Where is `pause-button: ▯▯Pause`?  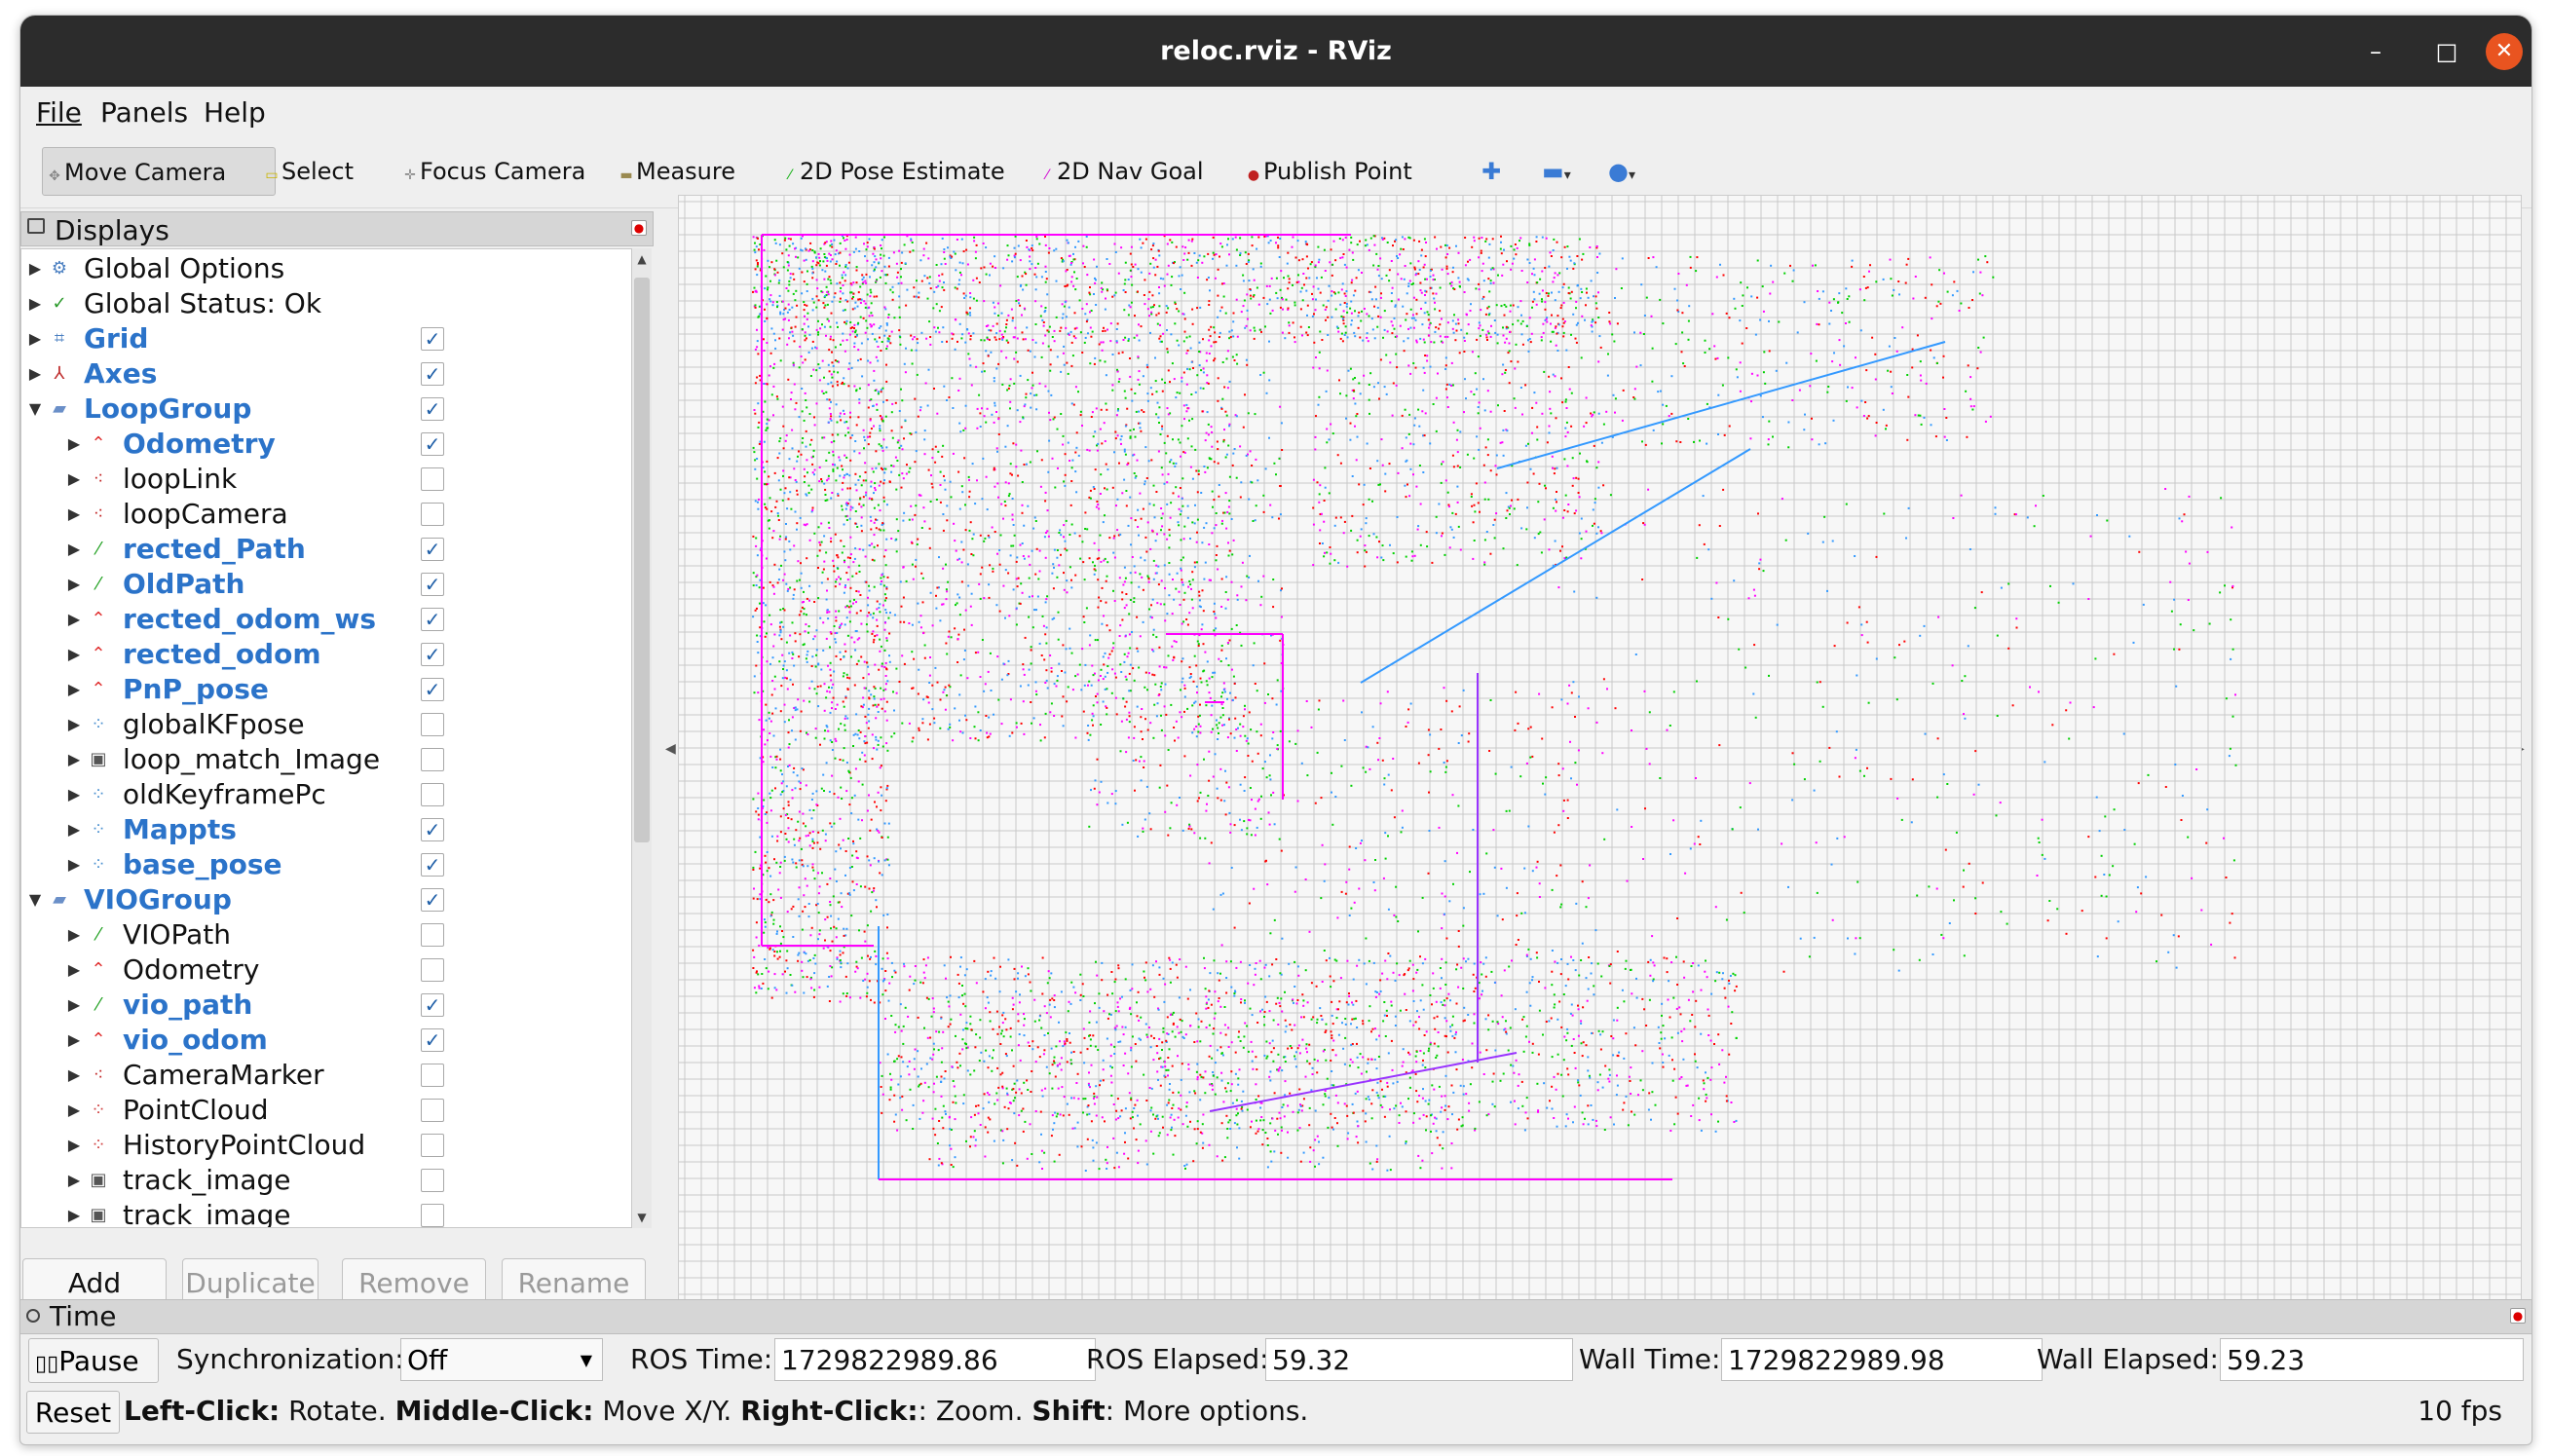 pause-button: ▯▯Pause is located at coordinates (93, 1360).